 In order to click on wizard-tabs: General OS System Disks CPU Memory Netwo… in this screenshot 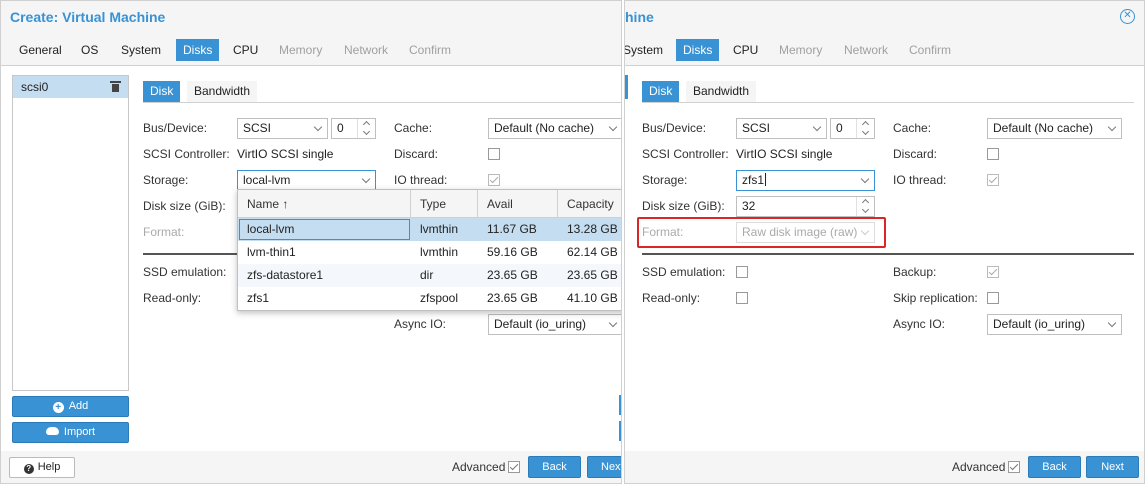, I will do `click(311, 50)`.